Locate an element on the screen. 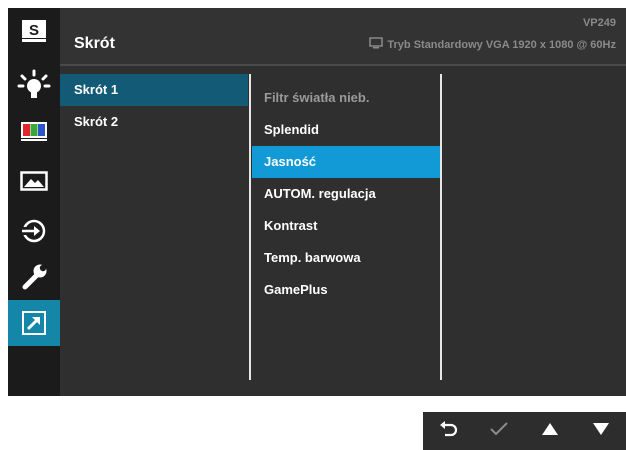  status-line: Tryb Standardowy VGA 1920 x 1080 @ 60Hz is located at coordinates (492, 44).